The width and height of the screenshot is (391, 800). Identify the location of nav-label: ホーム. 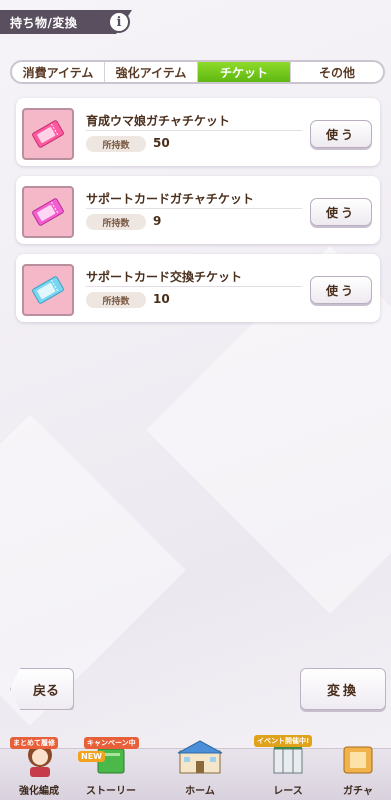
(200, 791).